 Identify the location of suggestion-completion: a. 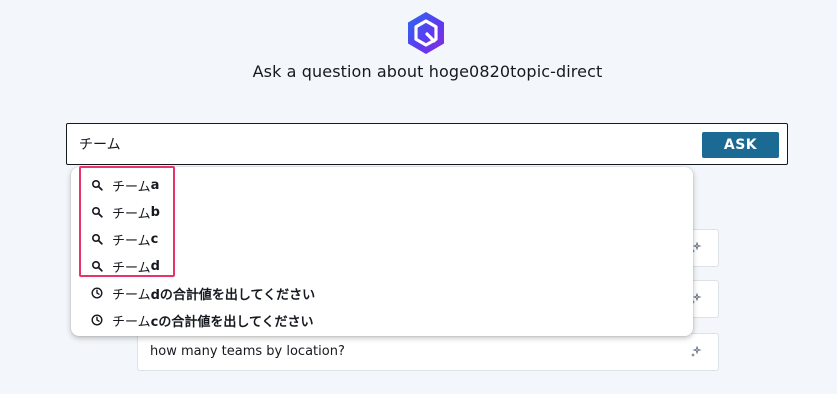
(155, 185).